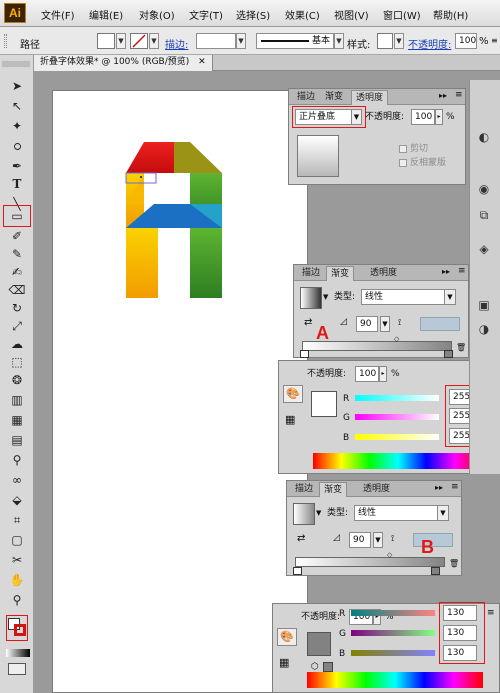  What do you see at coordinates (106, 41) in the screenshot?
I see `fill-swatch` at bounding box center [106, 41].